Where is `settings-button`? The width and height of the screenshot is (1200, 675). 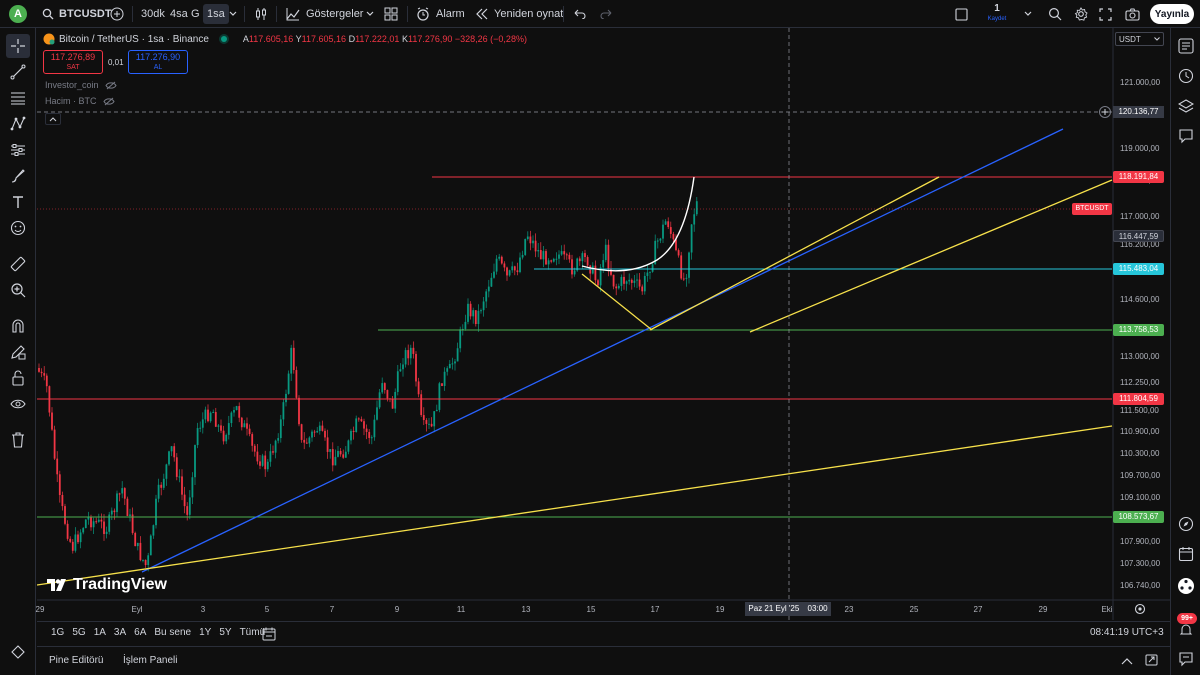 settings-button is located at coordinates (1081, 14).